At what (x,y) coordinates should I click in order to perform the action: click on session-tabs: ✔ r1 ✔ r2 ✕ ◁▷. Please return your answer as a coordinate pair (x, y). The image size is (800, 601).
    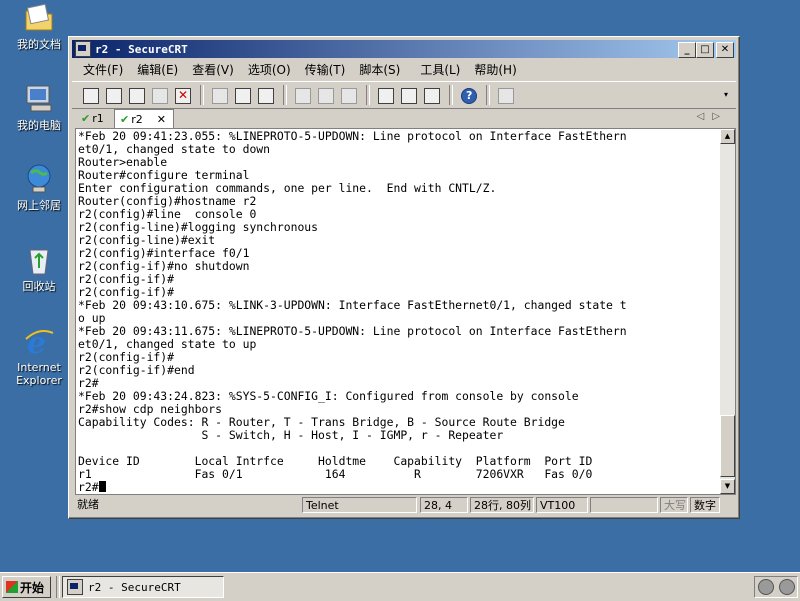
    Looking at the image, I should click on (404, 118).